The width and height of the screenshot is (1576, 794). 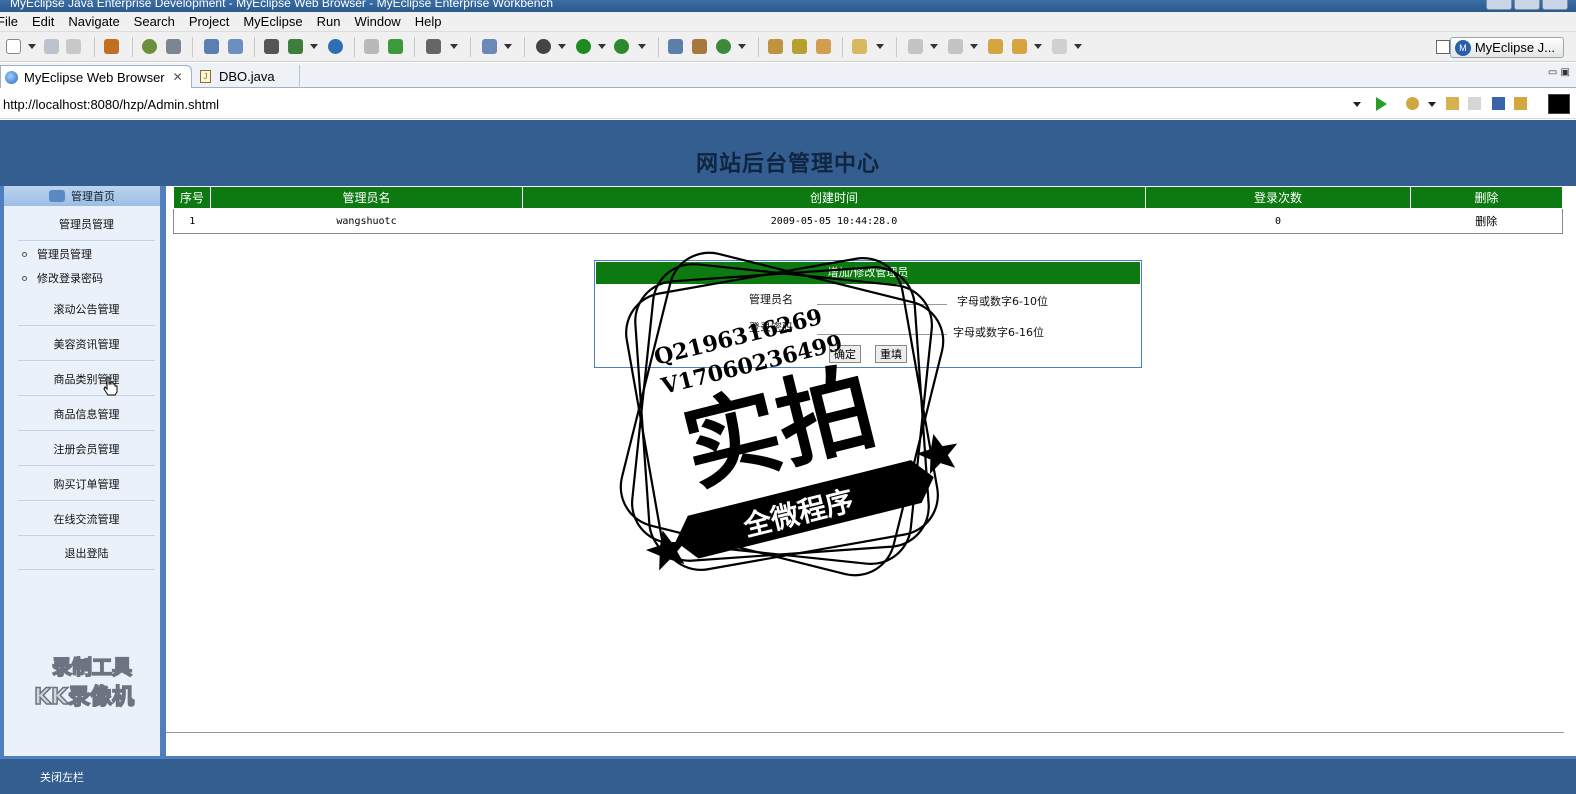 What do you see at coordinates (57, 196) in the screenshot?
I see `computer-icon` at bounding box center [57, 196].